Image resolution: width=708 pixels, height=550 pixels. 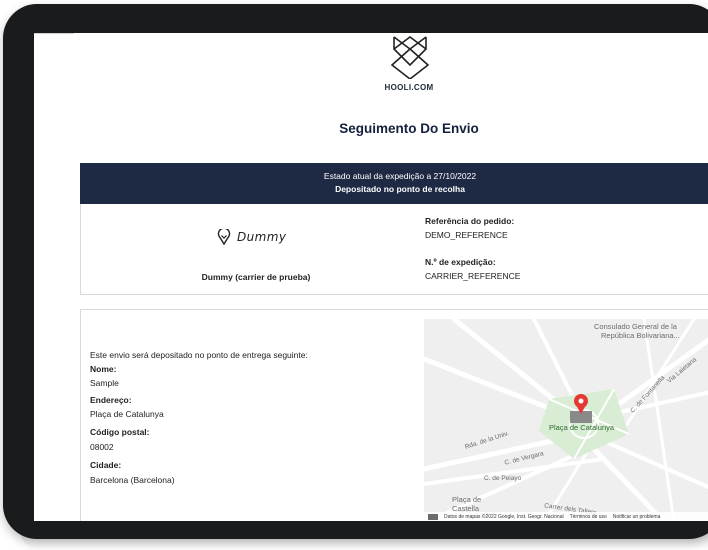 I want to click on hooli-logo-icon, so click(x=410, y=57).